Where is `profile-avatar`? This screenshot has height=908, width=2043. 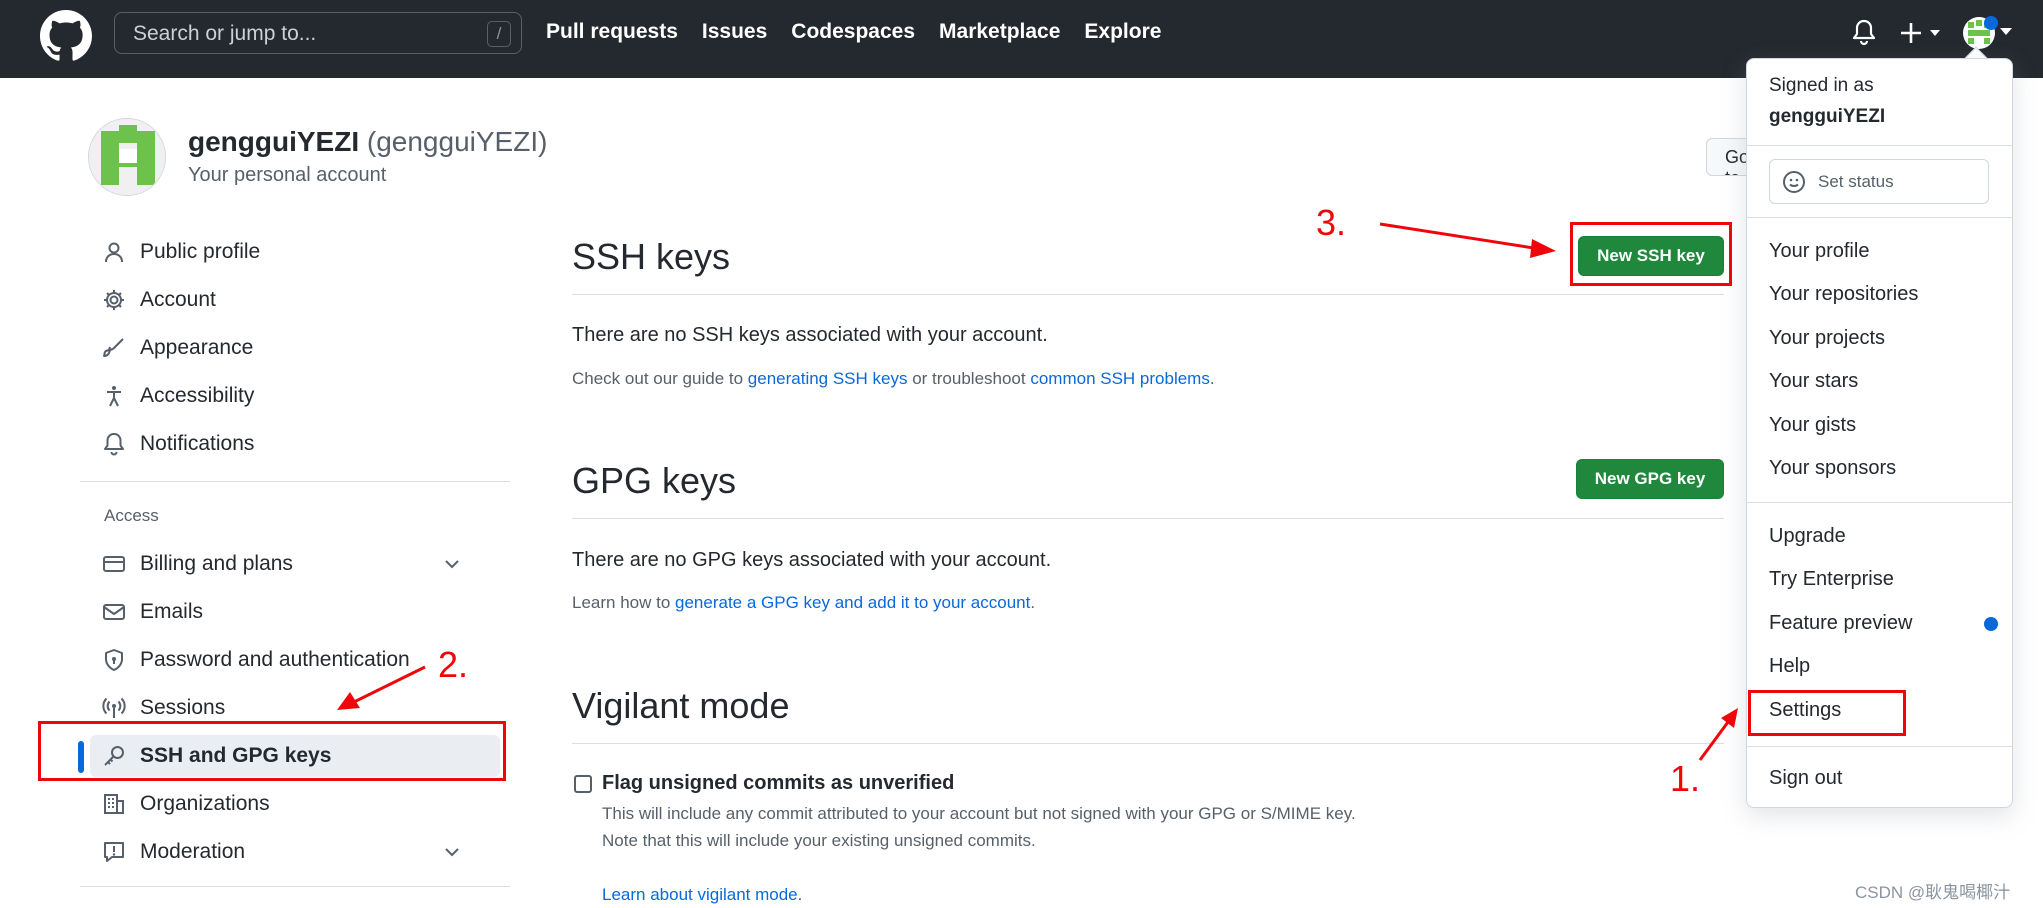
profile-avatar is located at coordinates (127, 157).